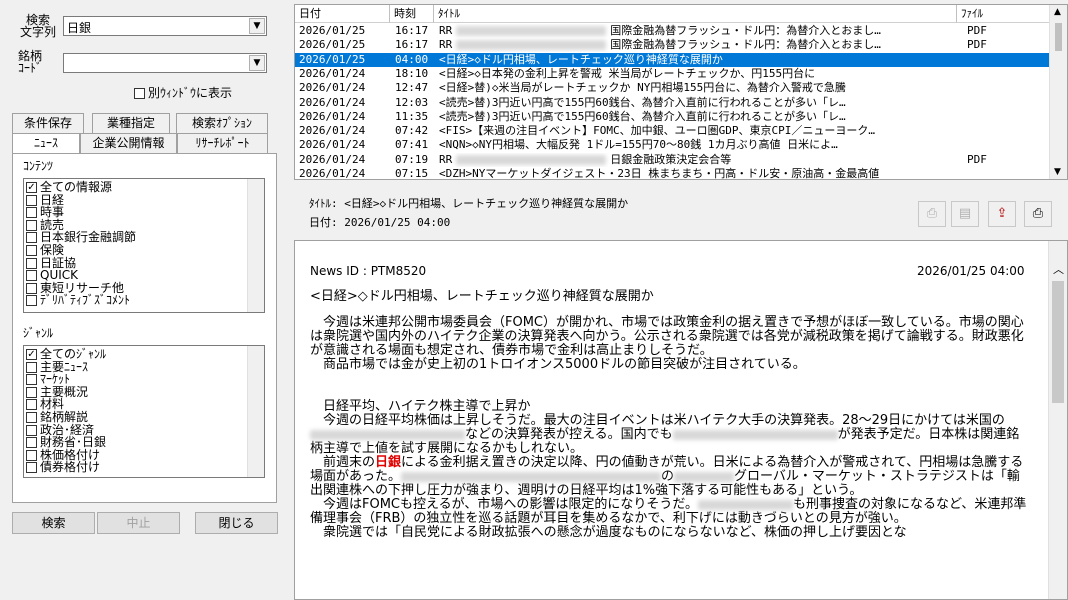  I want to click on row-time: 11:35, so click(412, 116).